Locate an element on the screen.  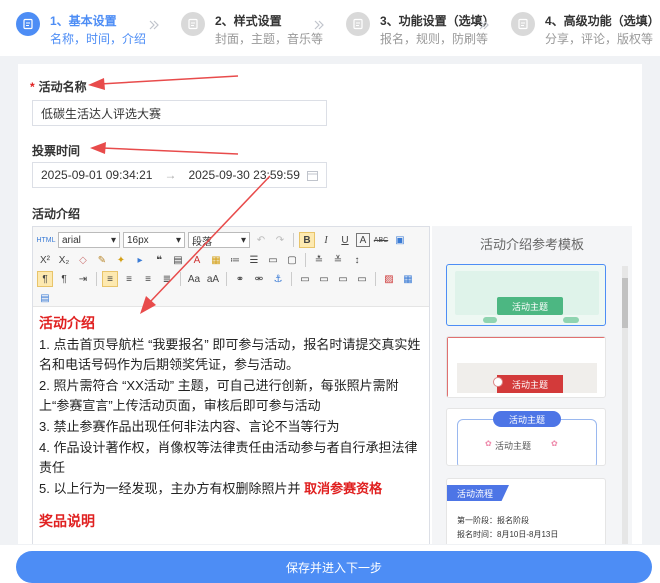
step-advanced: 4、高级功能（选填） 分享，评论，版权等 is located at coordinates (577, 28).